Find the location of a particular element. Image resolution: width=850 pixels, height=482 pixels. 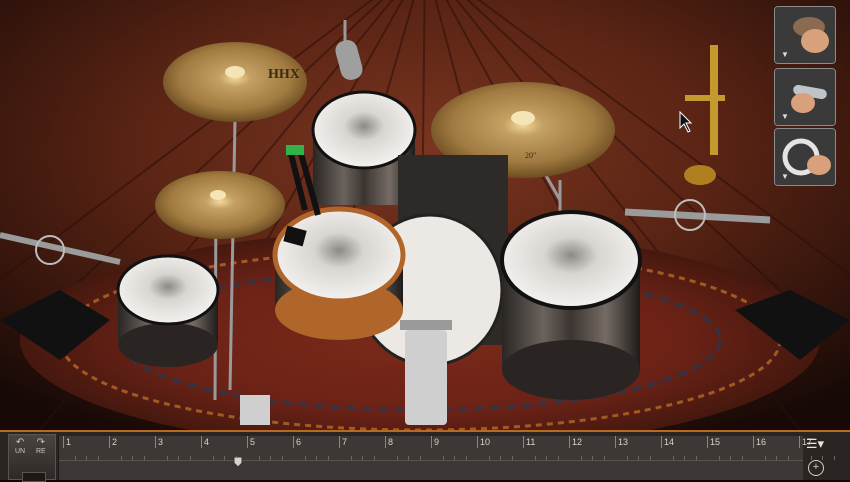

ruler-bar-number: 6 is located at coordinates (299, 442).